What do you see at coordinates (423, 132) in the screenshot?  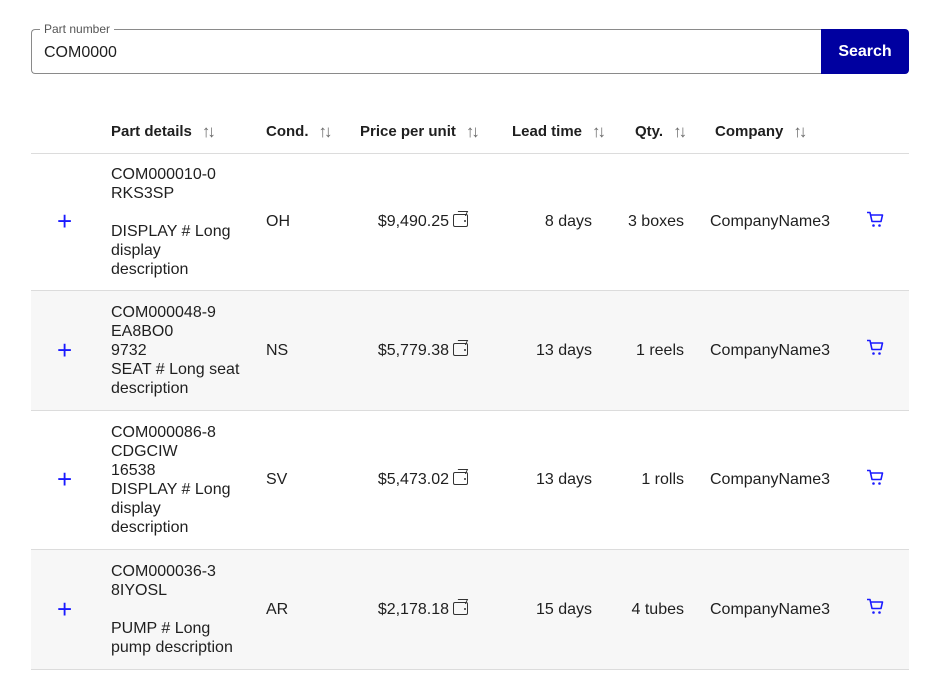 I see `header-price: Price per unit ↑↓` at bounding box center [423, 132].